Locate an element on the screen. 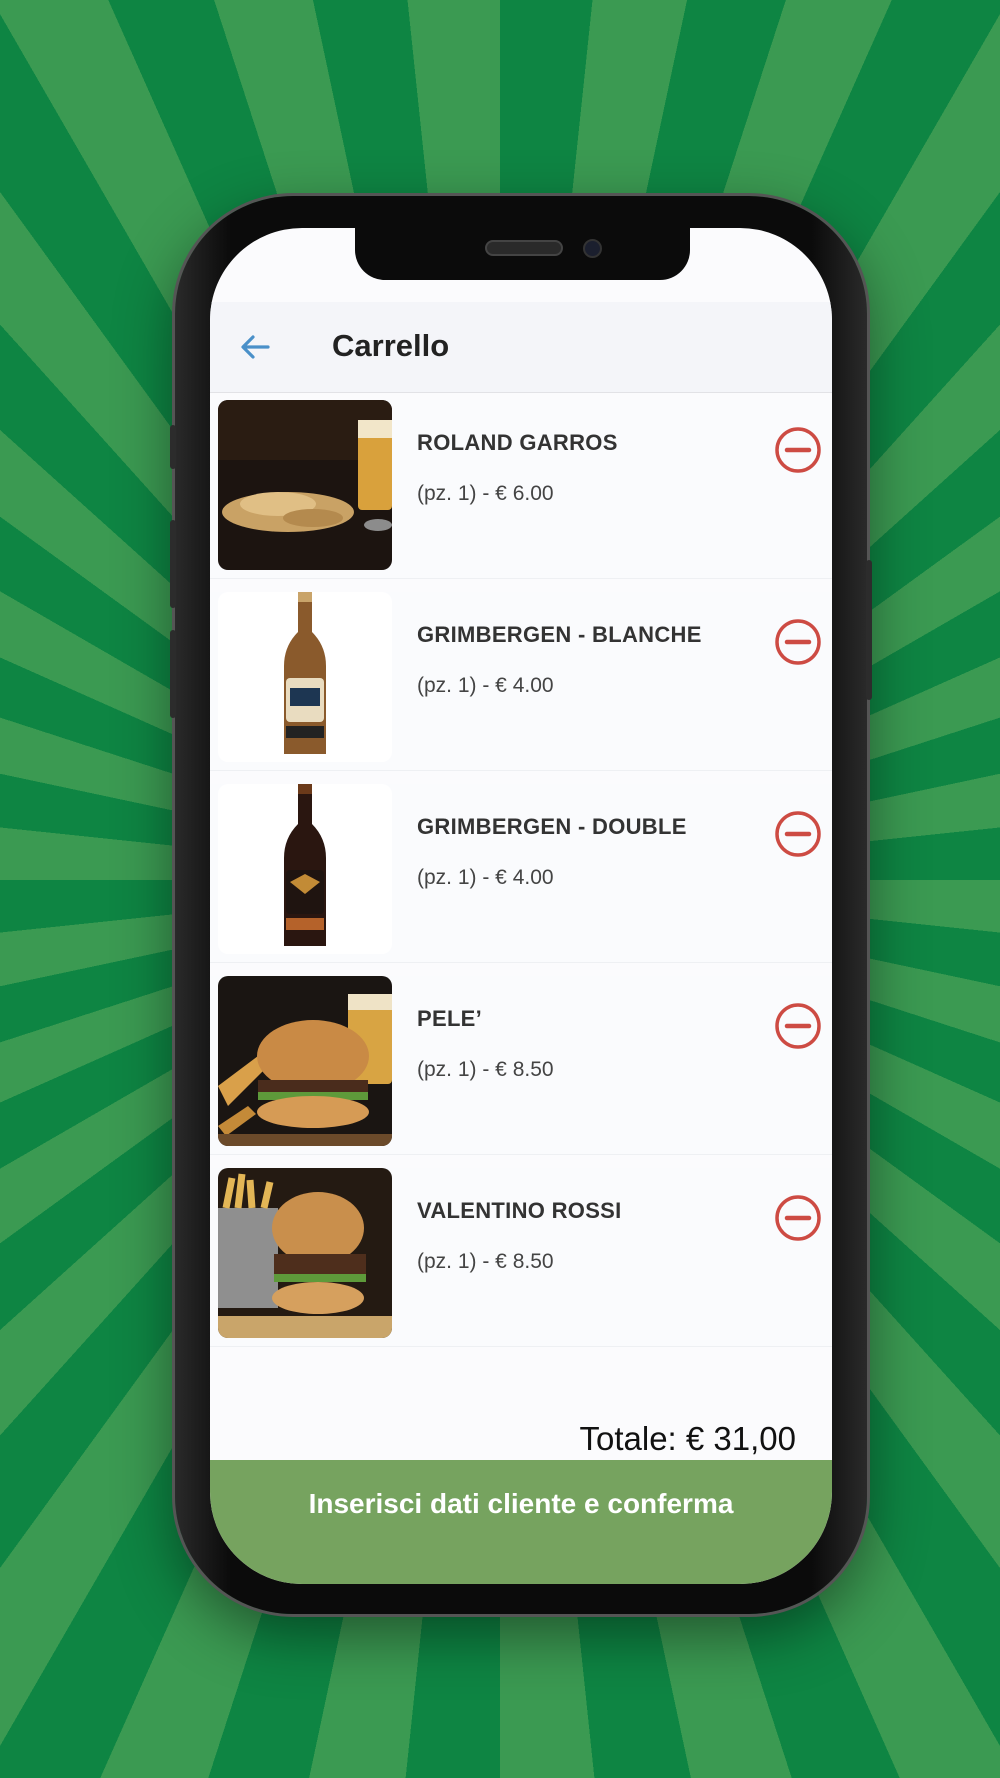 This screenshot has height=1778, width=1000. phone-speaker is located at coordinates (524, 248).